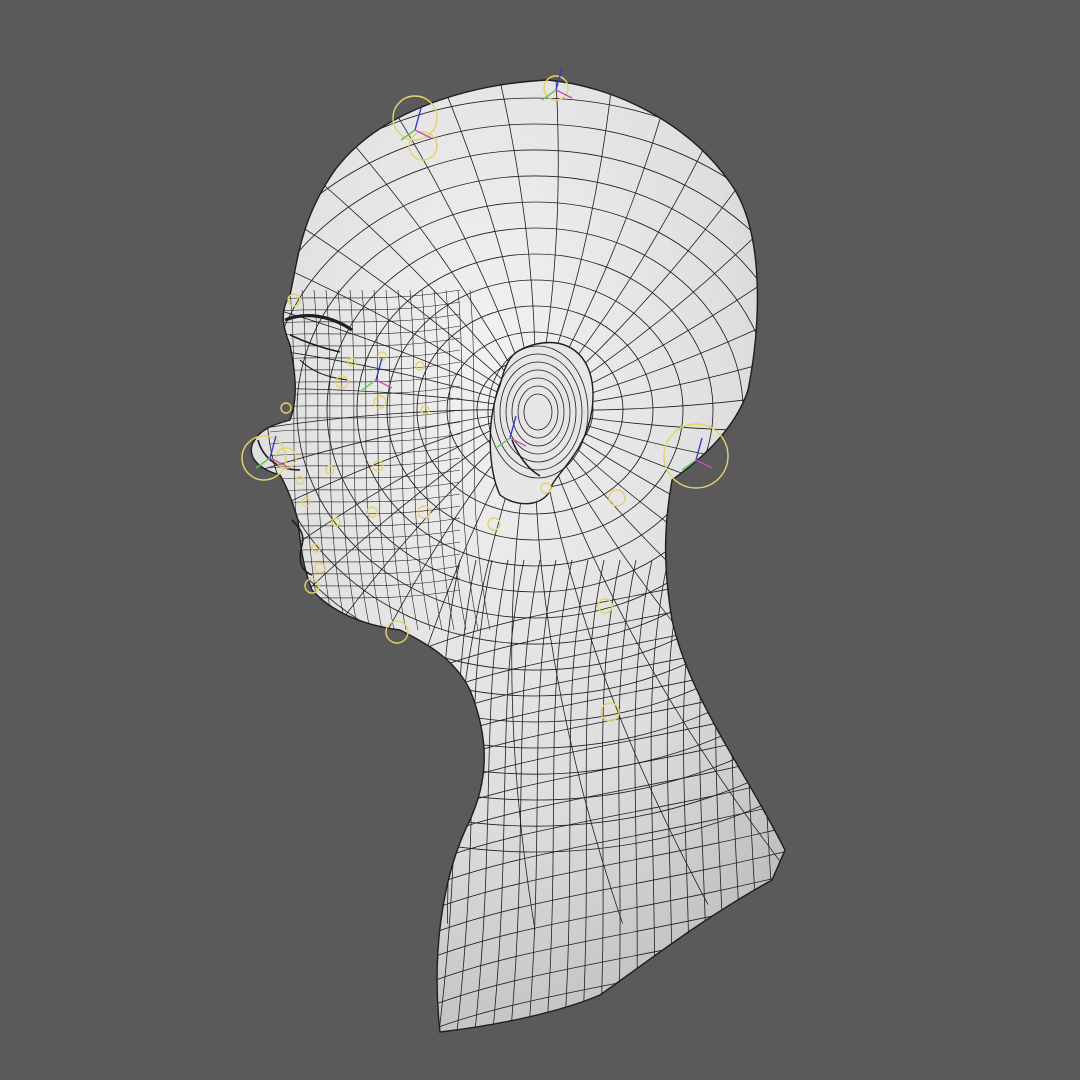 This screenshot has width=1080, height=1080. What do you see at coordinates (704, 464) in the screenshot?
I see `rig-axis-z` at bounding box center [704, 464].